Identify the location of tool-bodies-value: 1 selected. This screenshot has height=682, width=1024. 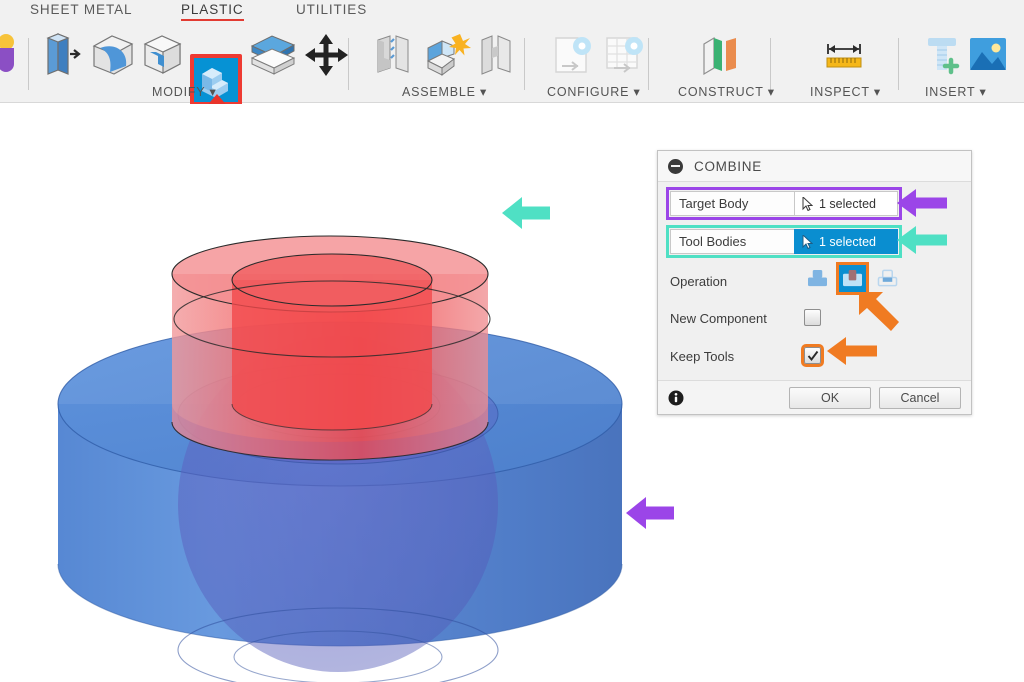
(847, 241).